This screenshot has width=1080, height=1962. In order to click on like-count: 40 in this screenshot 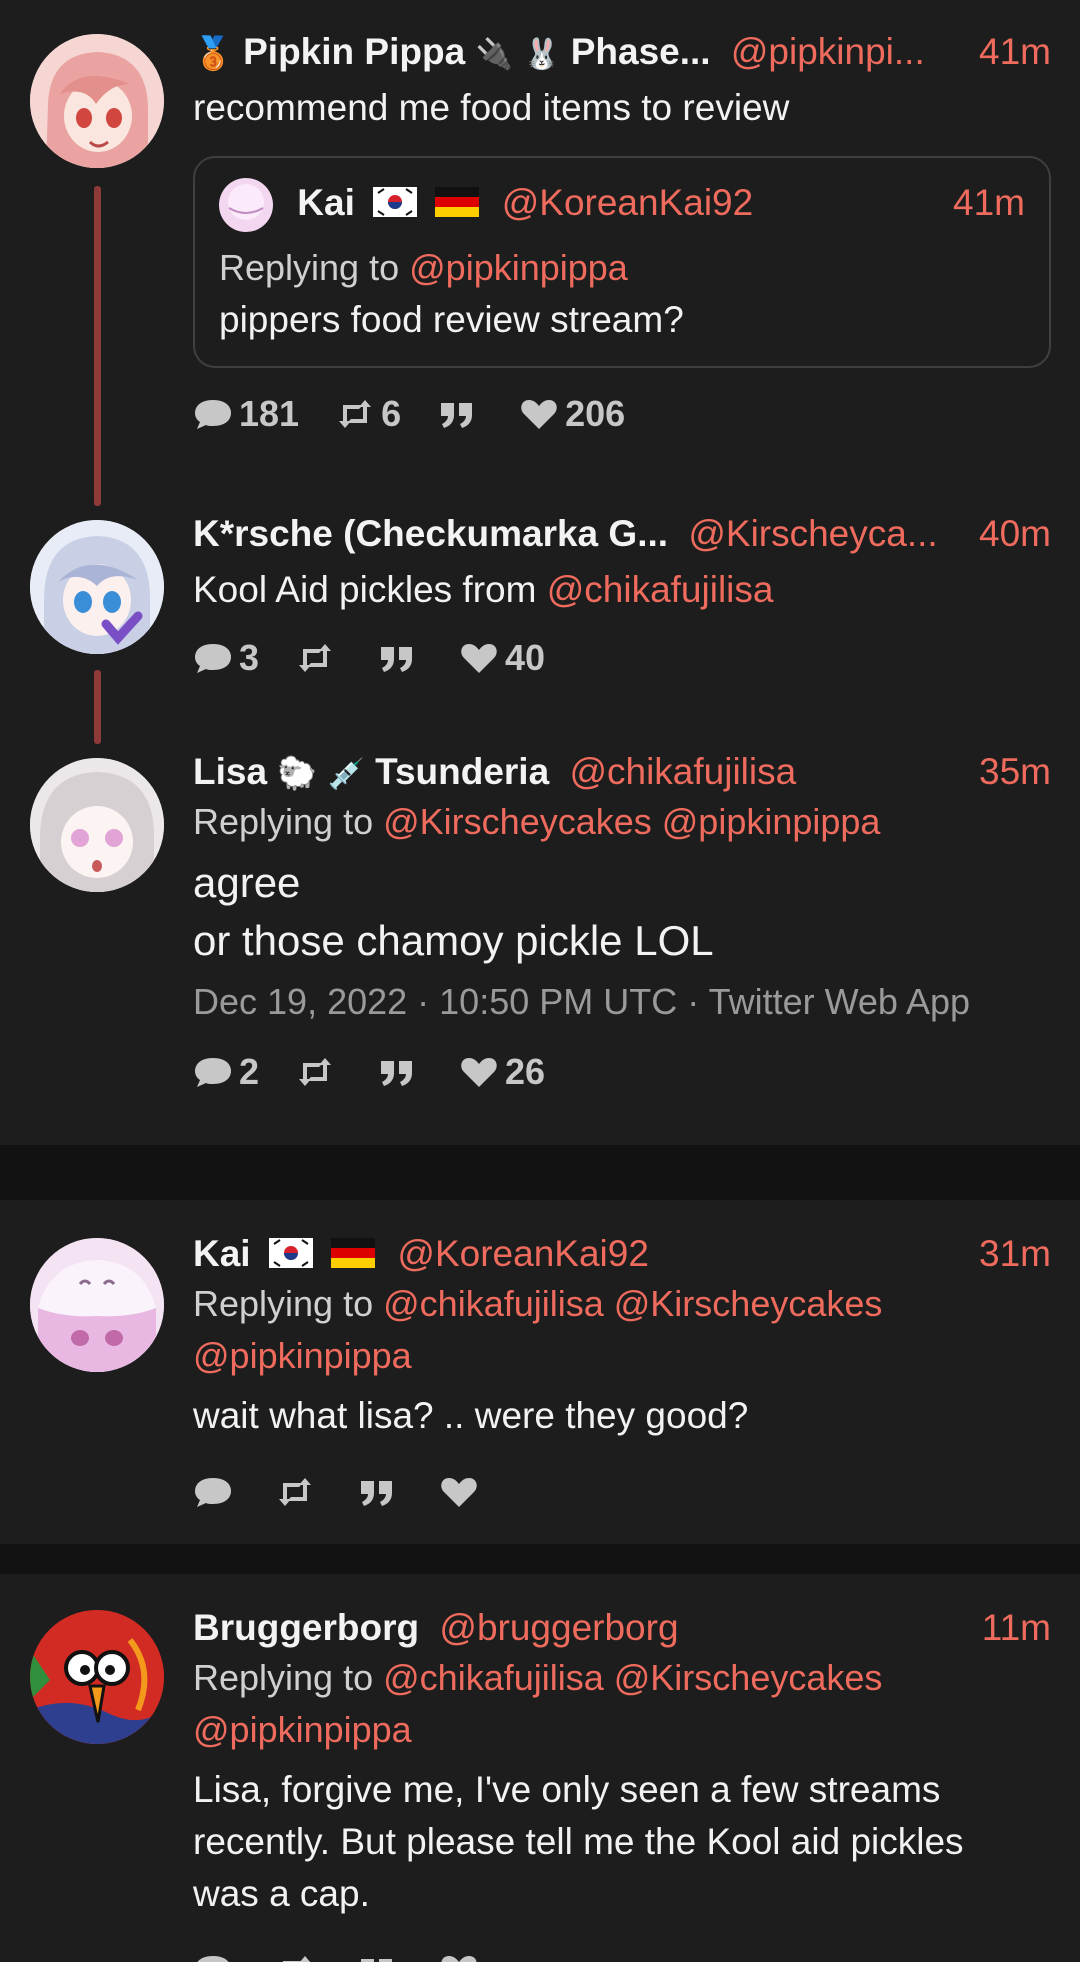, I will do `click(525, 657)`.